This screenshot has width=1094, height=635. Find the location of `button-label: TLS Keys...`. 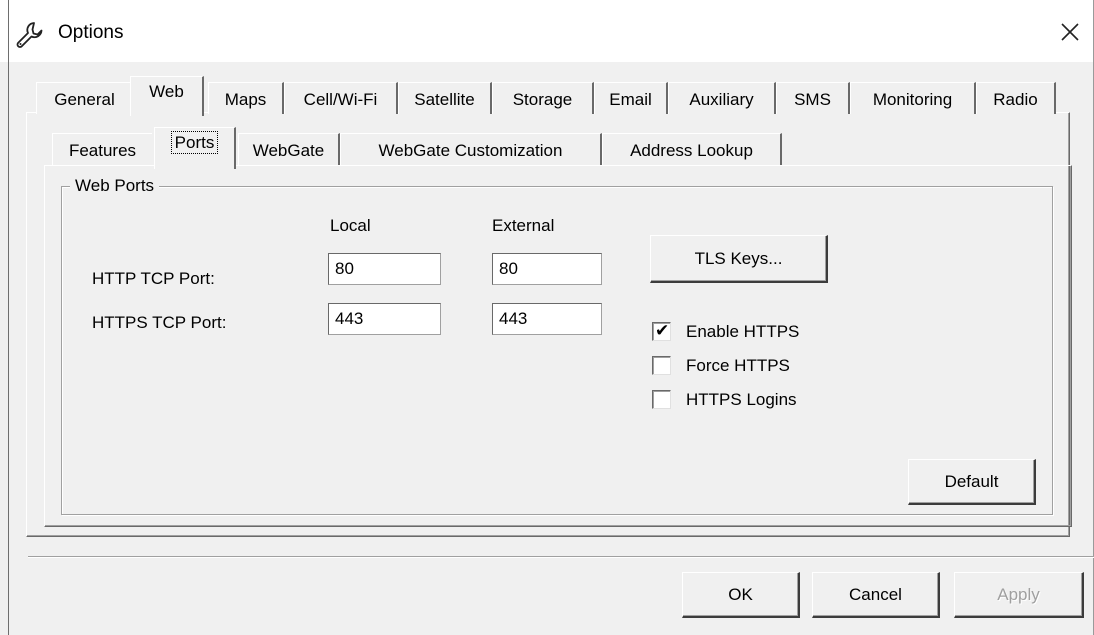

button-label: TLS Keys... is located at coordinates (738, 258).